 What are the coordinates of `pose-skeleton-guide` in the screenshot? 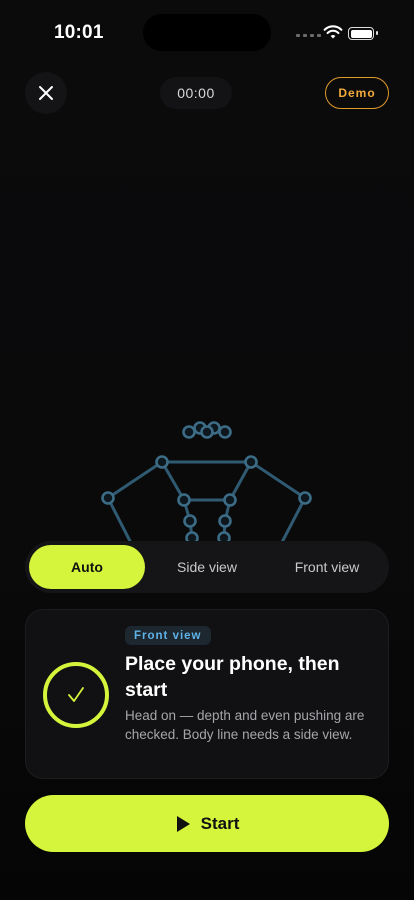 It's located at (206, 488).